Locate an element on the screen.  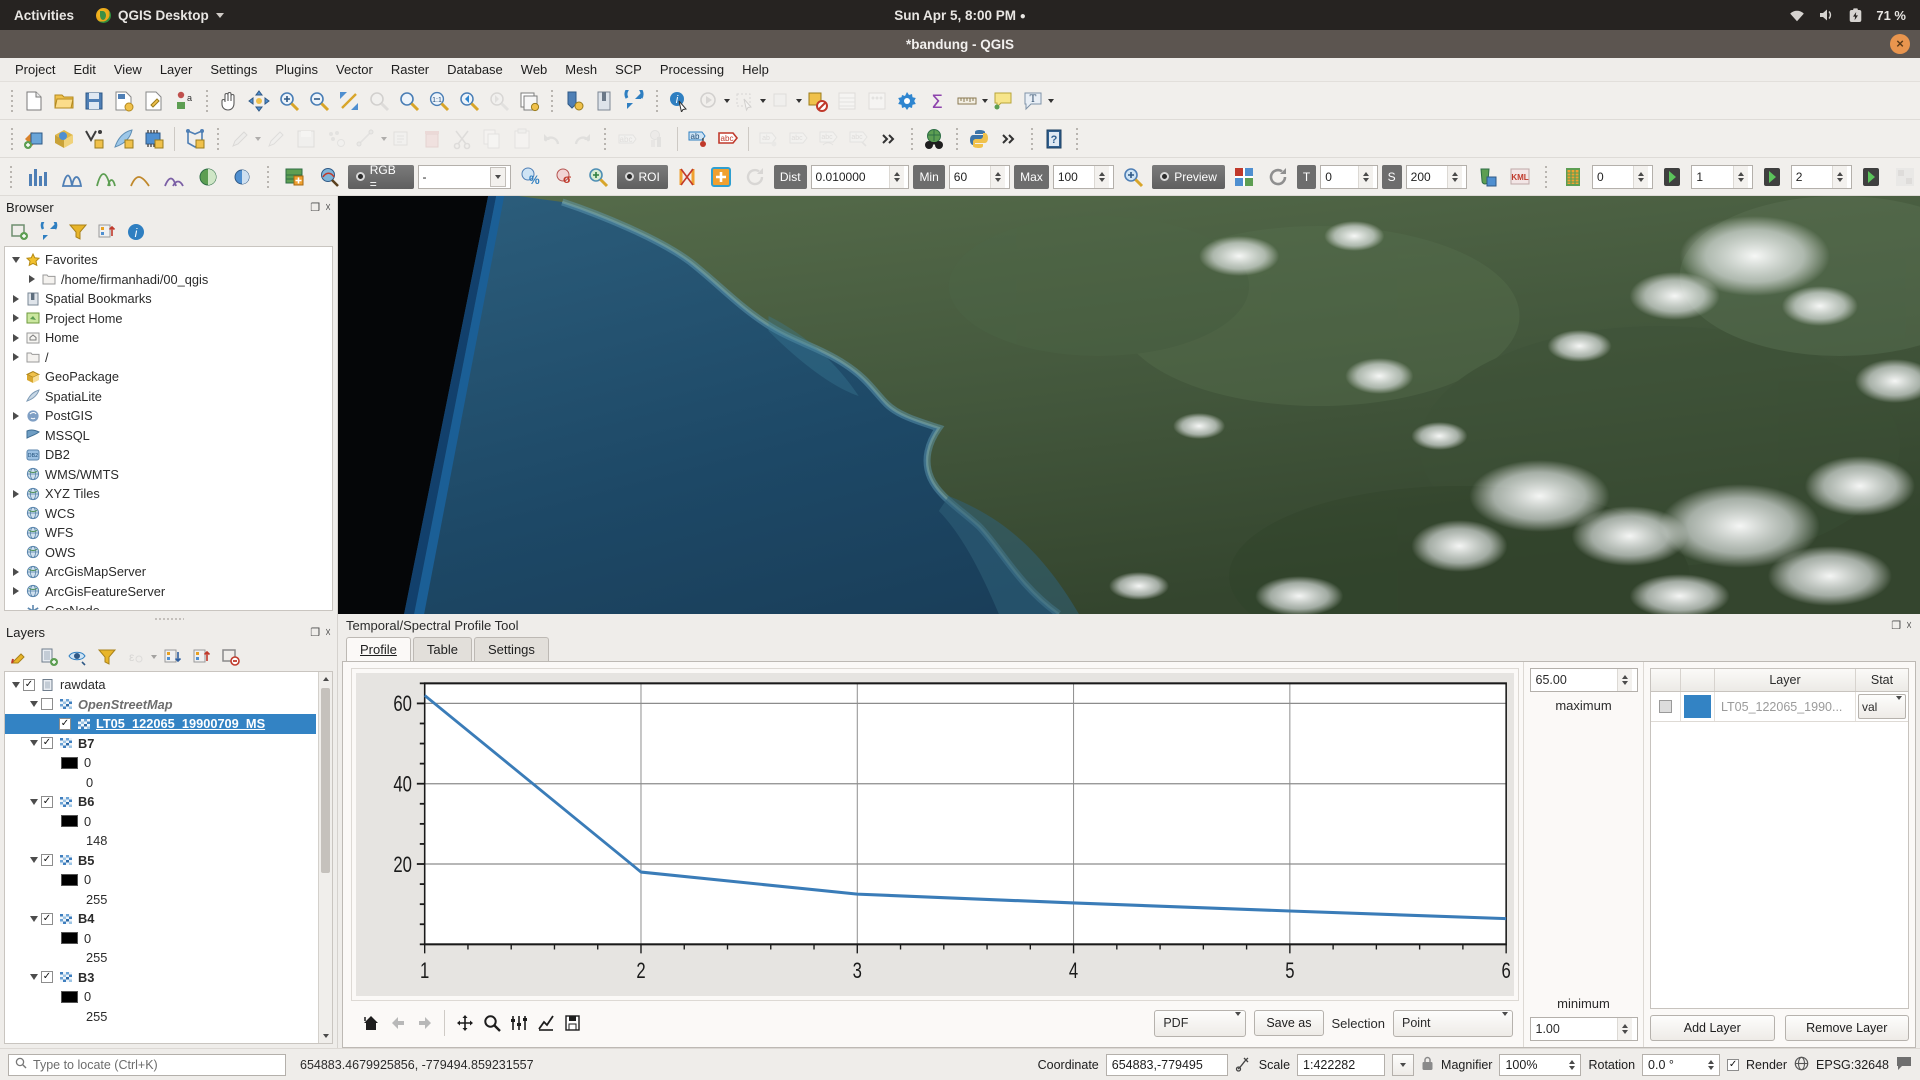
layer-item-b5: ✓ B5 is located at coordinates (160, 861).